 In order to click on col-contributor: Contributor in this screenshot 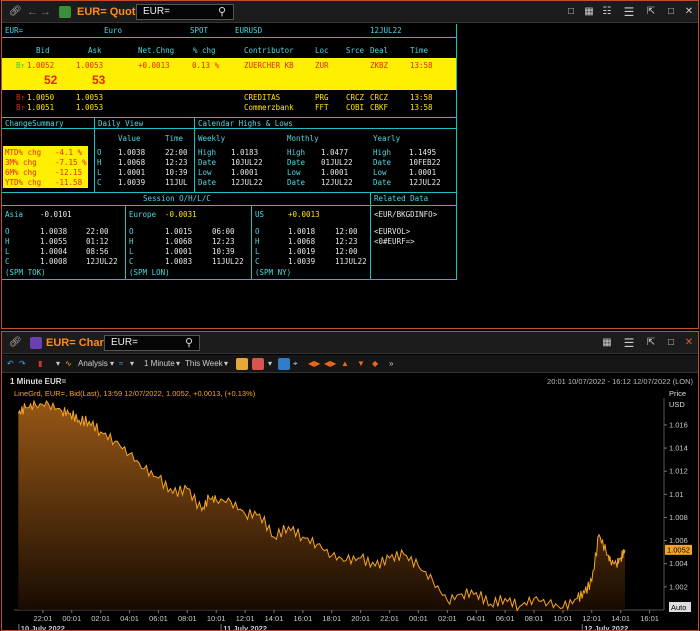, I will do `click(269, 50)`.